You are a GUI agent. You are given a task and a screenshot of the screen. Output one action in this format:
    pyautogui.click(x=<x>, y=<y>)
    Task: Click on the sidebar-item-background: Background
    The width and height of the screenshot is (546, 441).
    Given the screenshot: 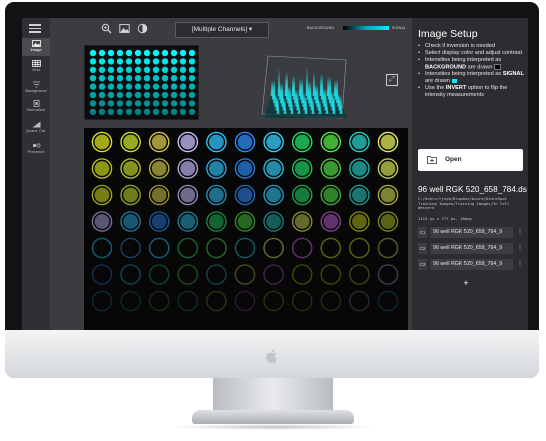 What is the action you would take?
    pyautogui.click(x=36, y=90)
    